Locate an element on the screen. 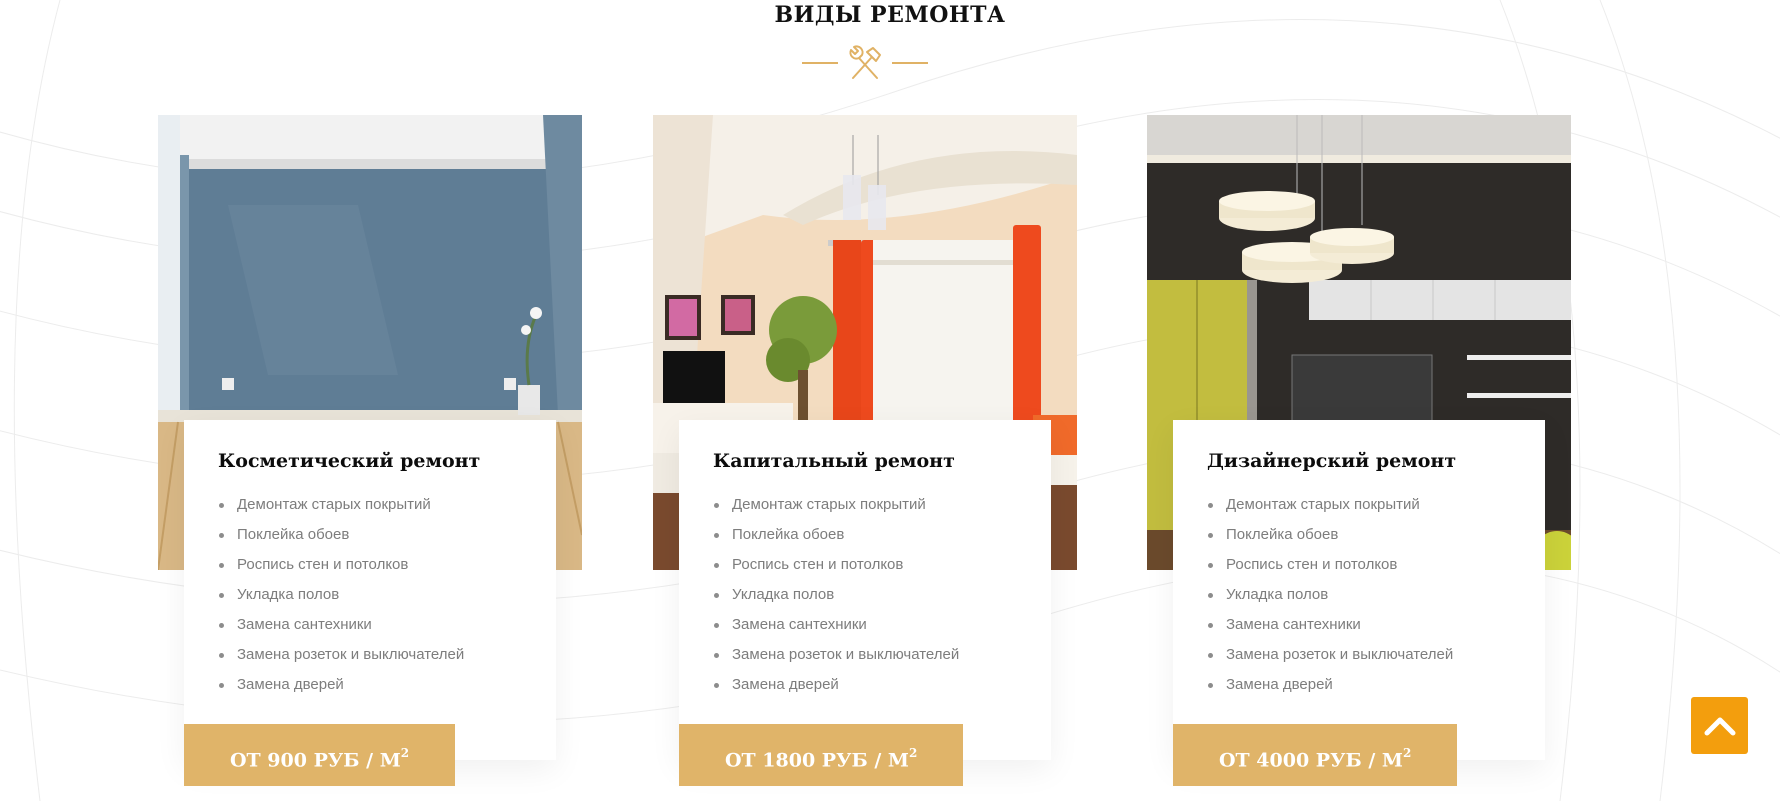  price-label: ОТ 4000 РУБ / М is located at coordinates (1311, 760).